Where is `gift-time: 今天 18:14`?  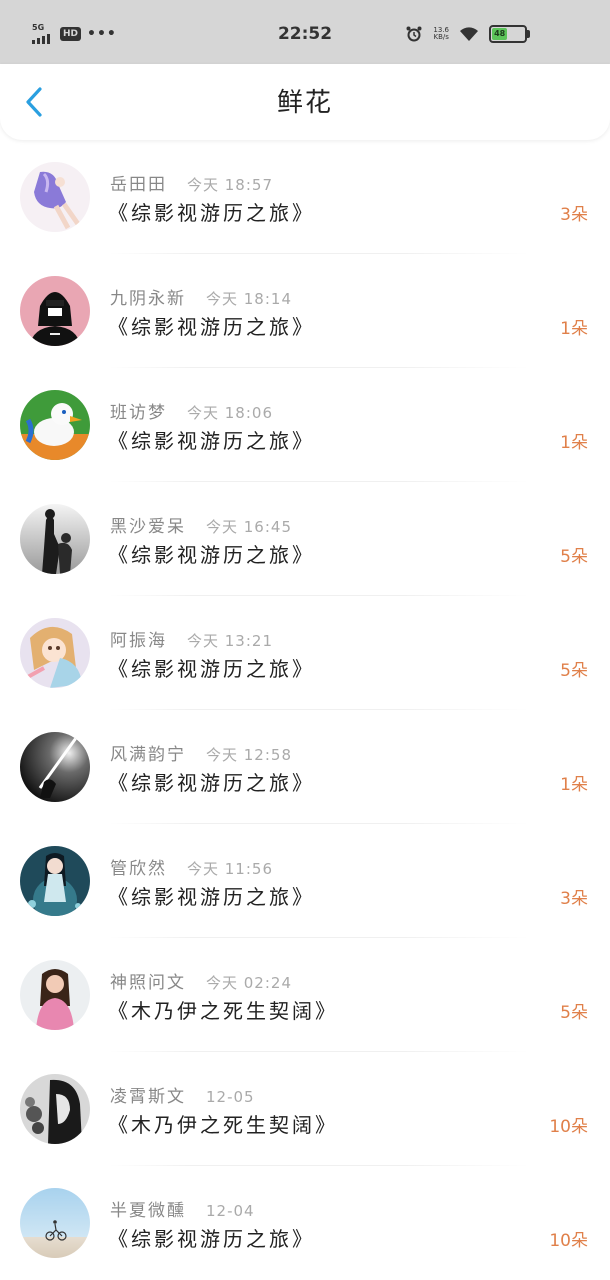 gift-time: 今天 18:14 is located at coordinates (249, 299).